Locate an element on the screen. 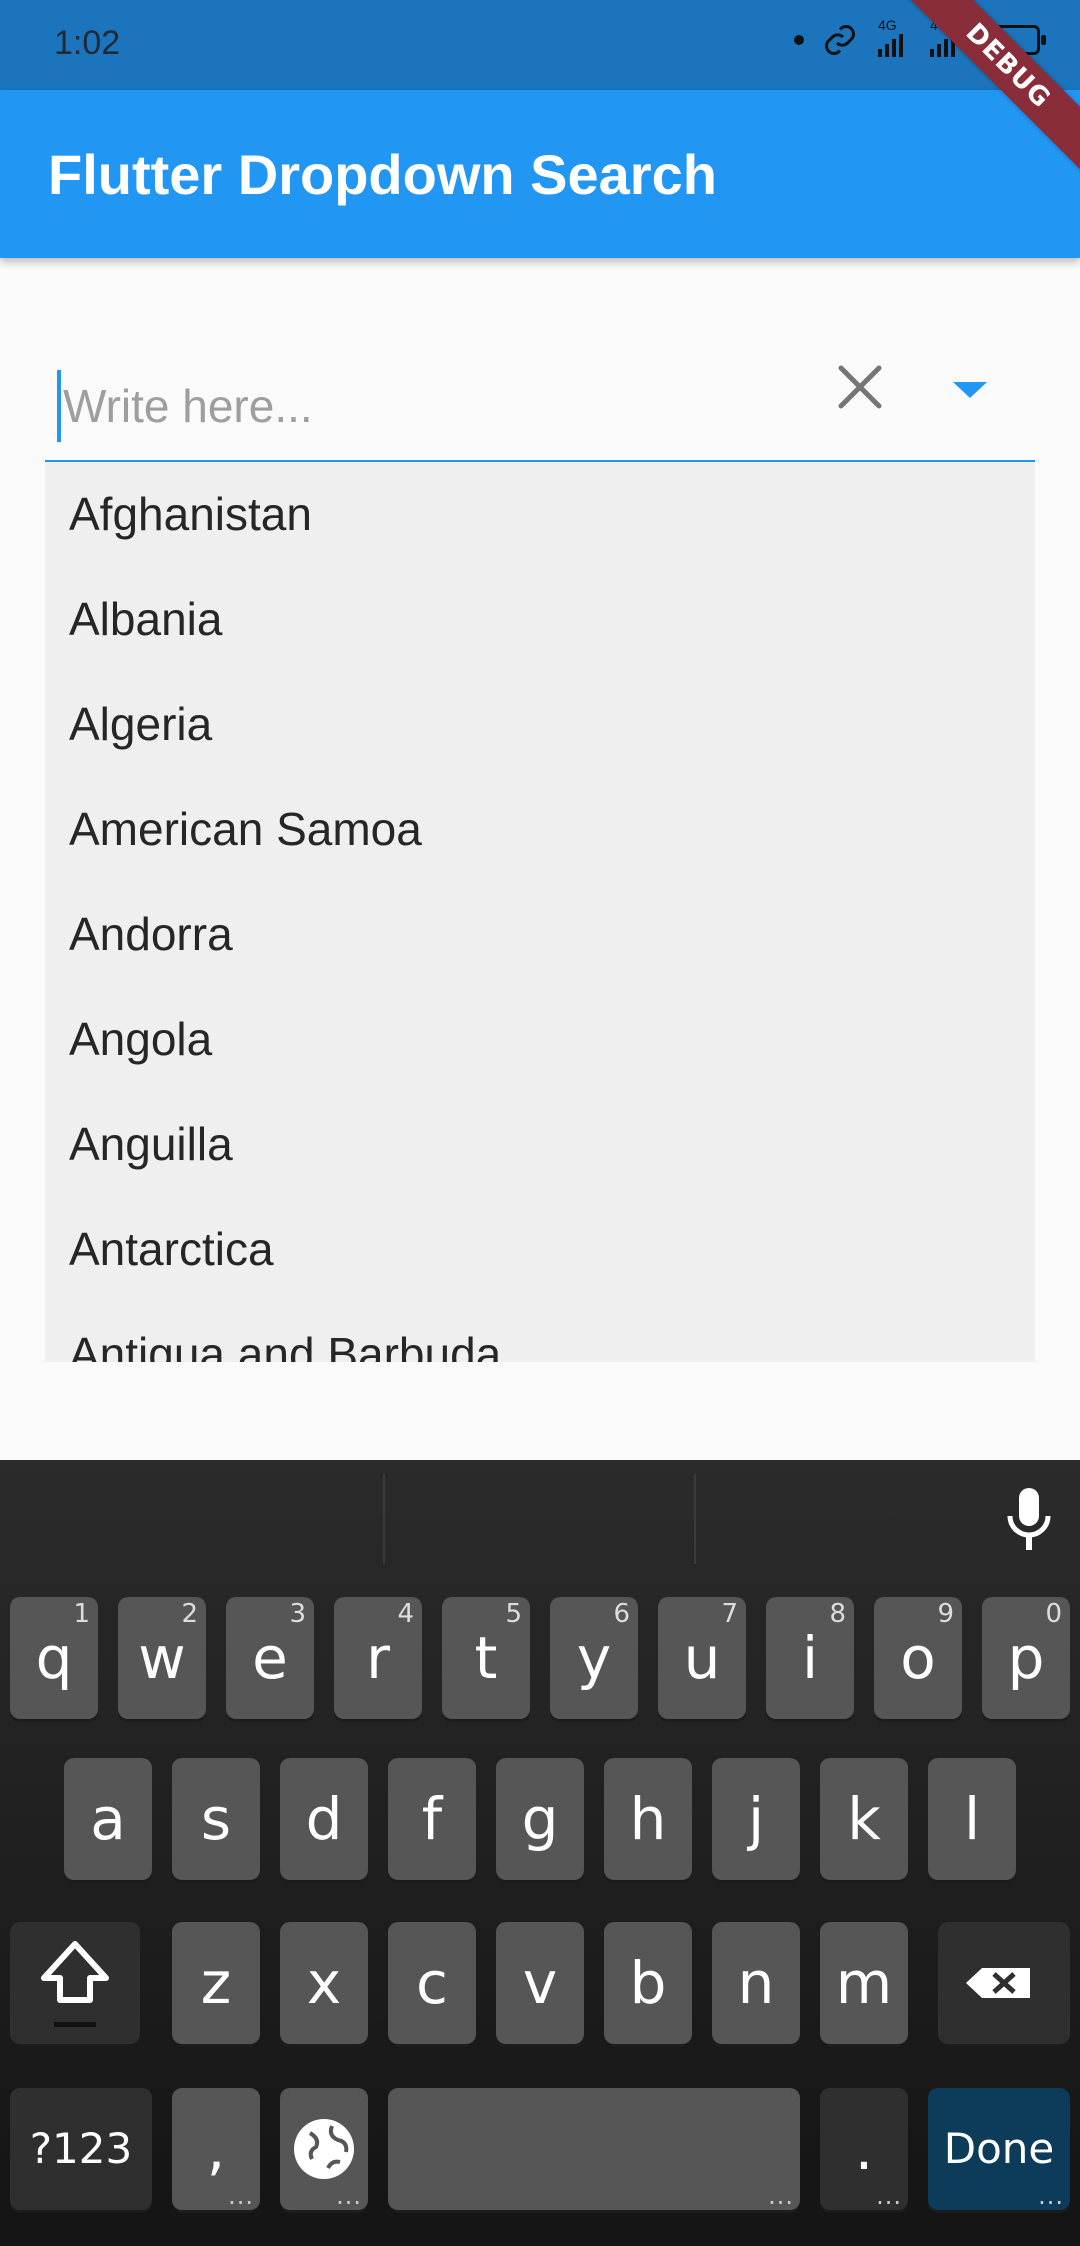  key-label: f is located at coordinates (432, 1819).